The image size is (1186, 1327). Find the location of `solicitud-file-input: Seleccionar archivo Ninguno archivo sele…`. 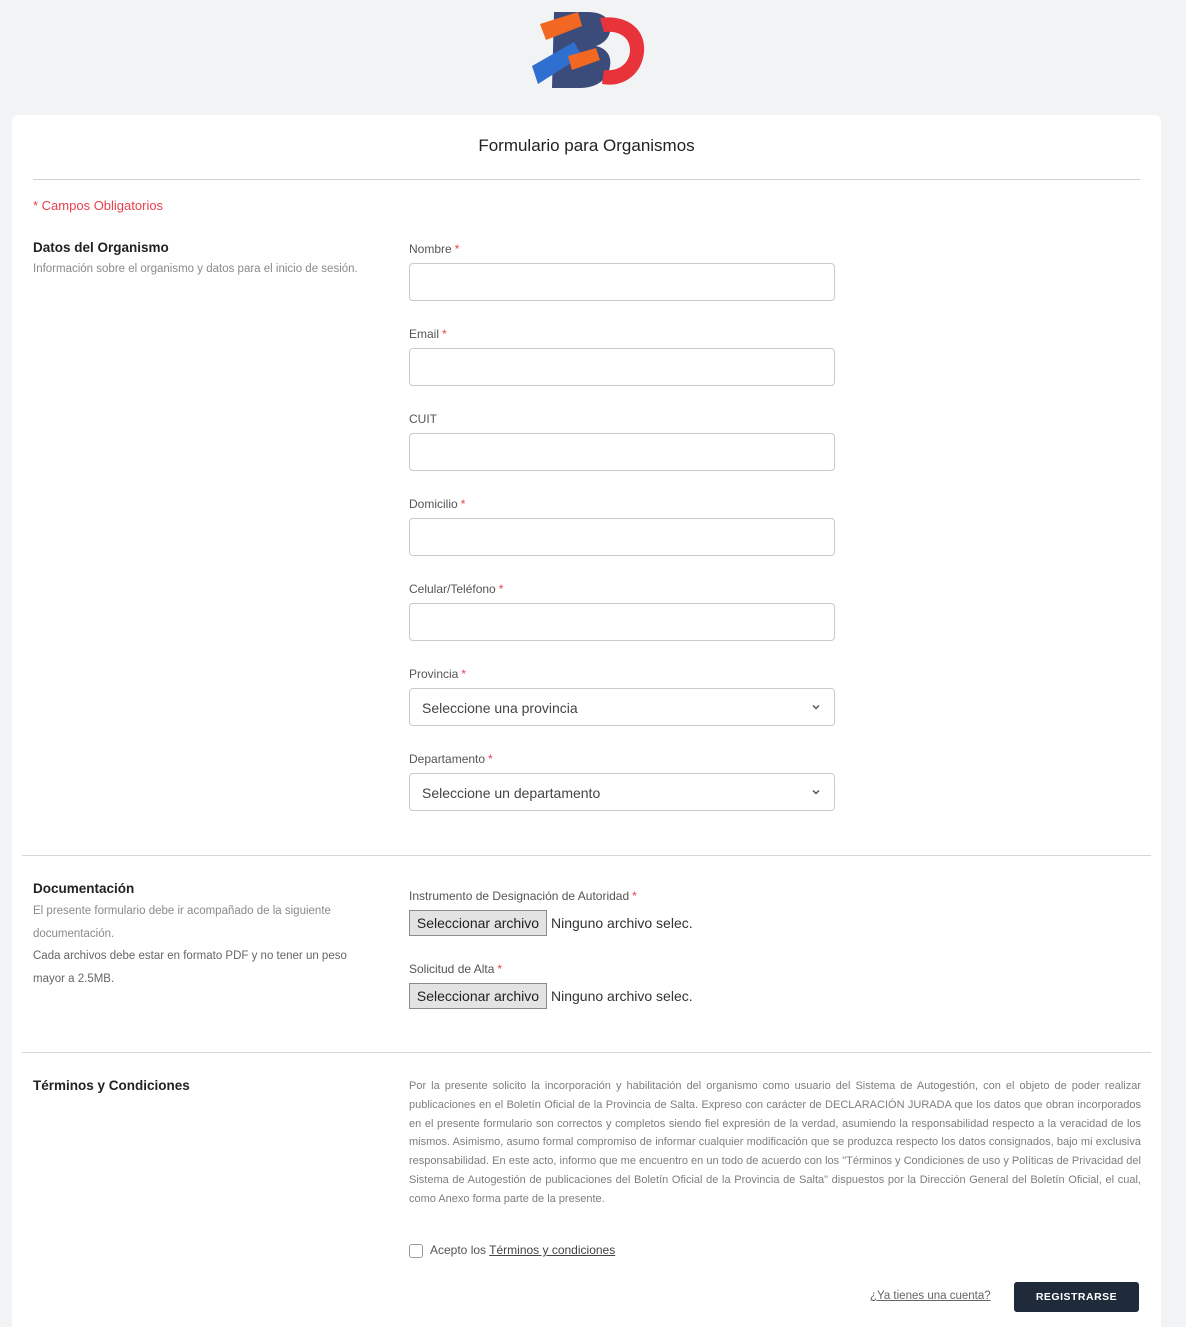

solicitud-file-input: Seleccionar archivo Ninguno archivo sele… is located at coordinates (622, 997).